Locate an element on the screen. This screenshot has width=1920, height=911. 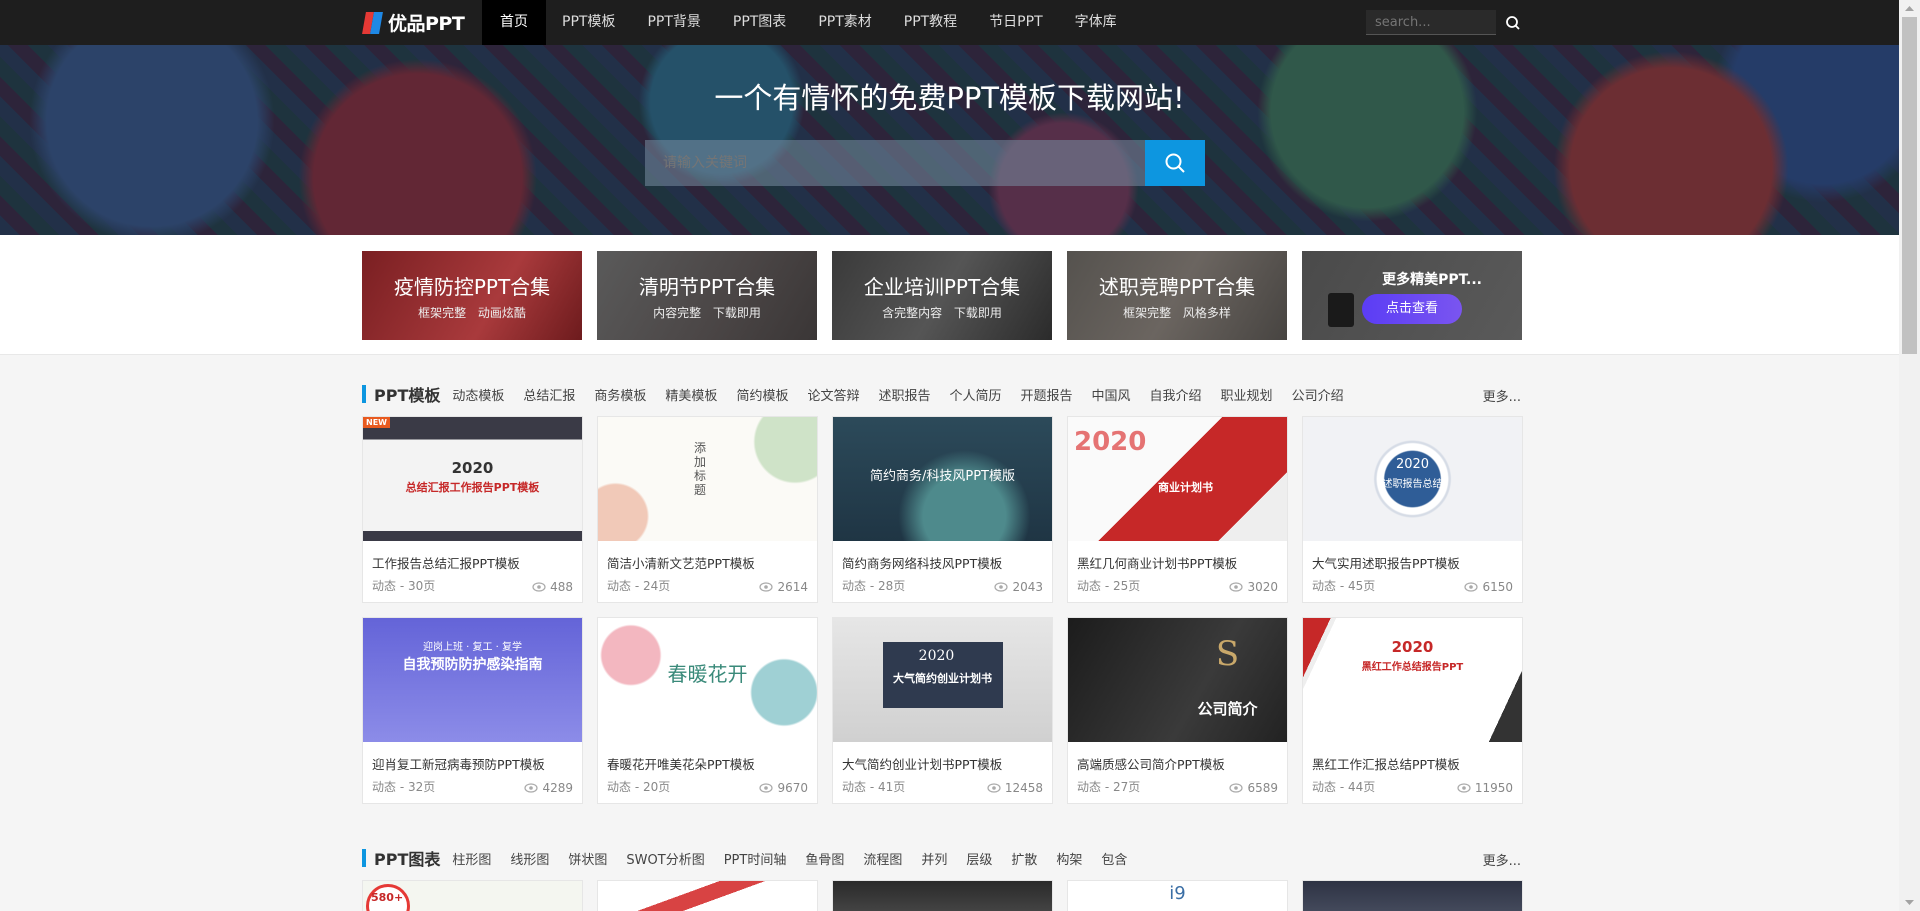
feature-card: 企业培训PPT合集 含完整内容 下载即用 is located at coordinates (942, 295).